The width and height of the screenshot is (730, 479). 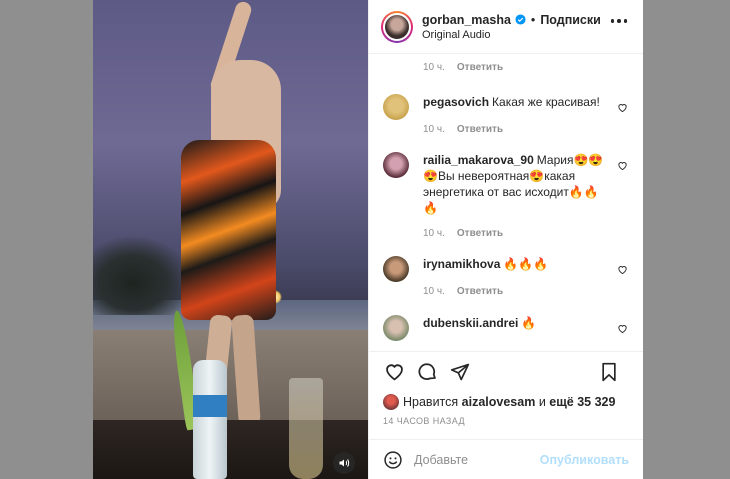 I want to click on liker-username: aizalovesam, so click(x=499, y=402).